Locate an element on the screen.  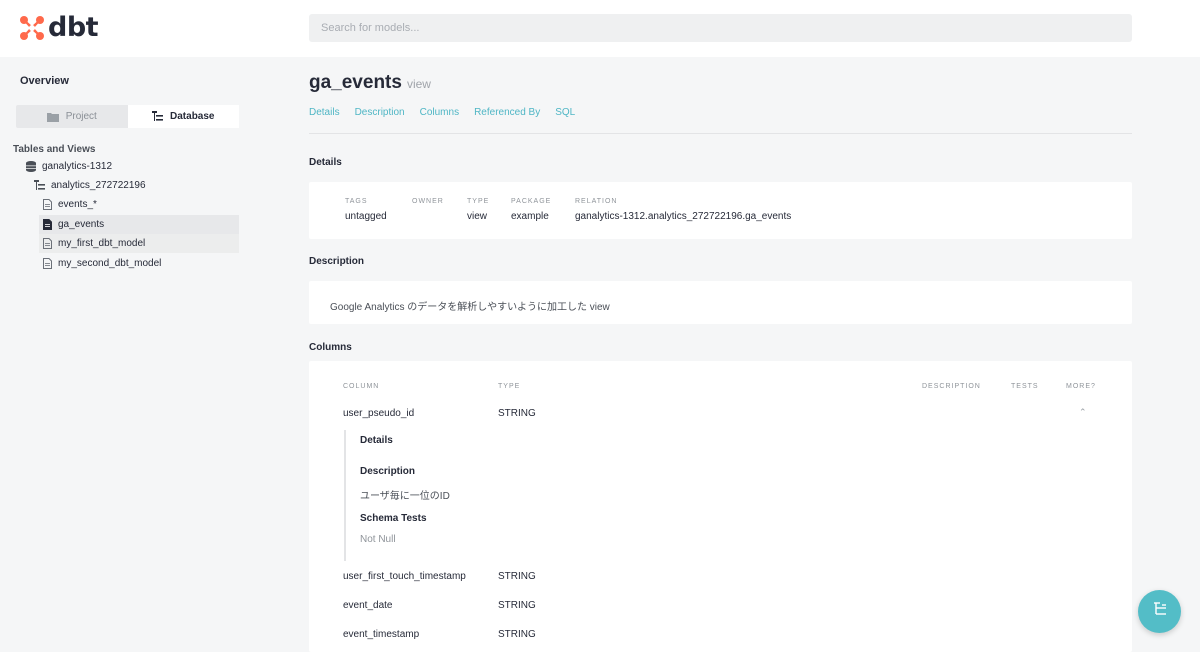
column-header-more: MORE? is located at coordinates (1081, 386).